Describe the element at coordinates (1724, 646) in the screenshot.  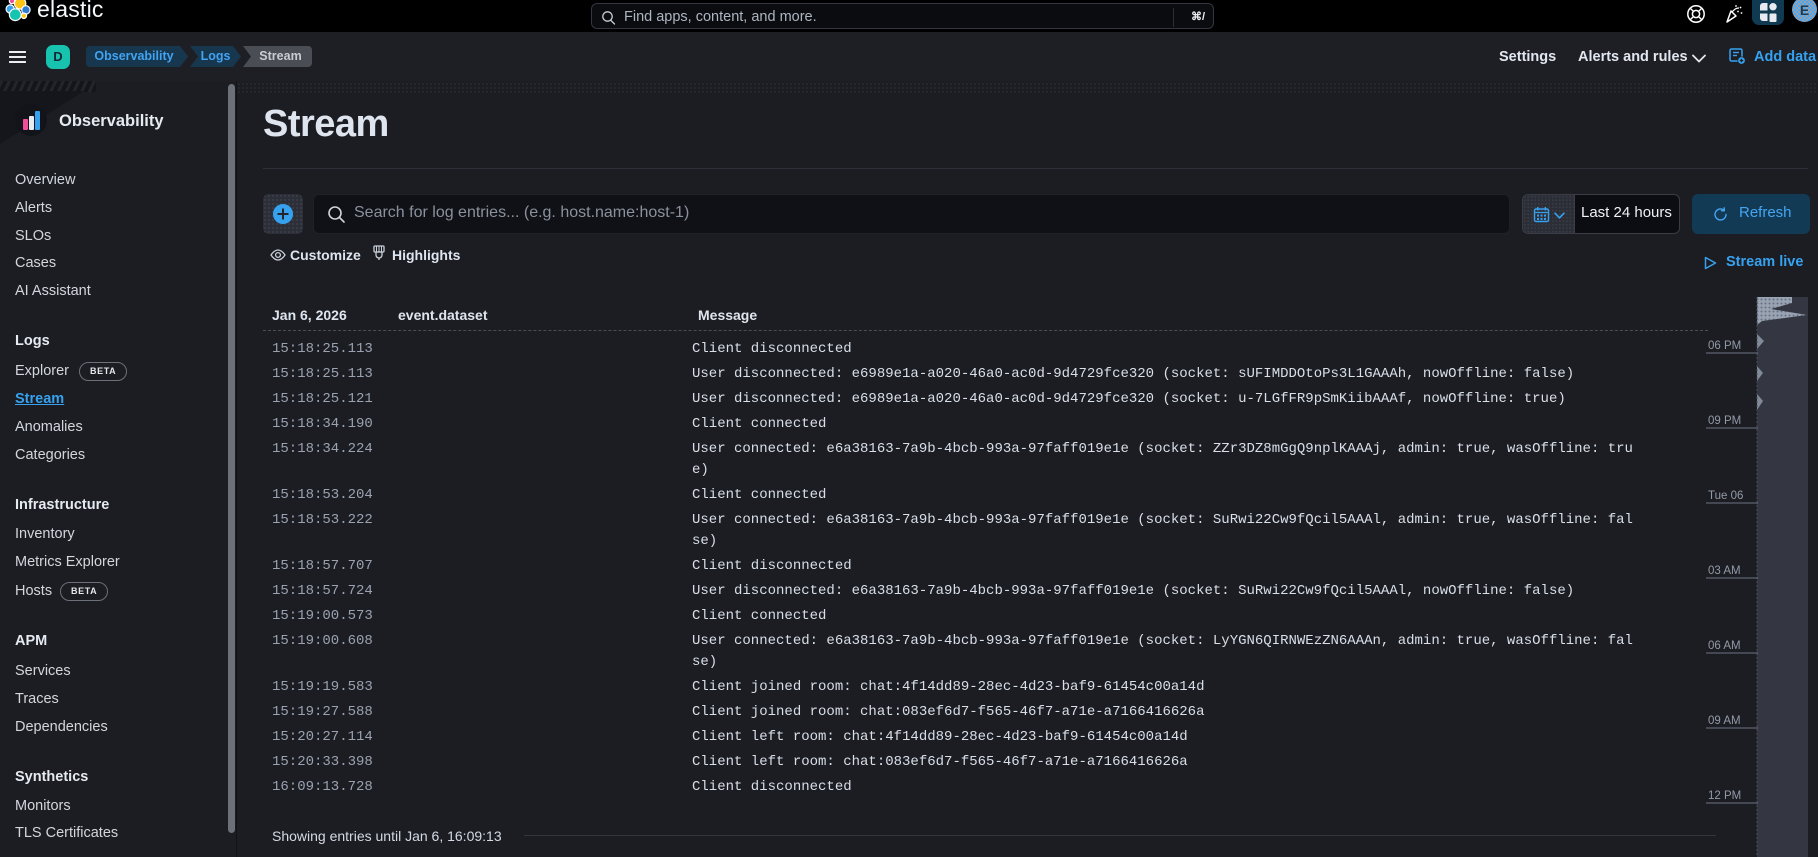
I see `svg-text: 06 AM` at that location.